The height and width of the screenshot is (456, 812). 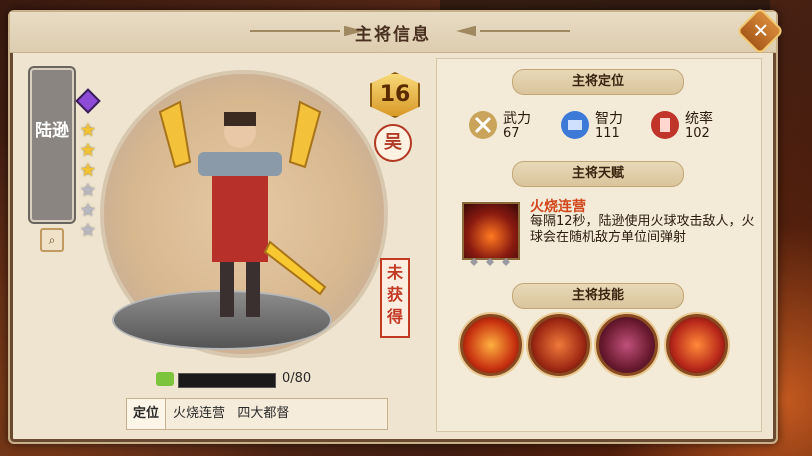 What do you see at coordinates (598, 174) in the screenshot?
I see `section-header-talent: 主将天赋` at bounding box center [598, 174].